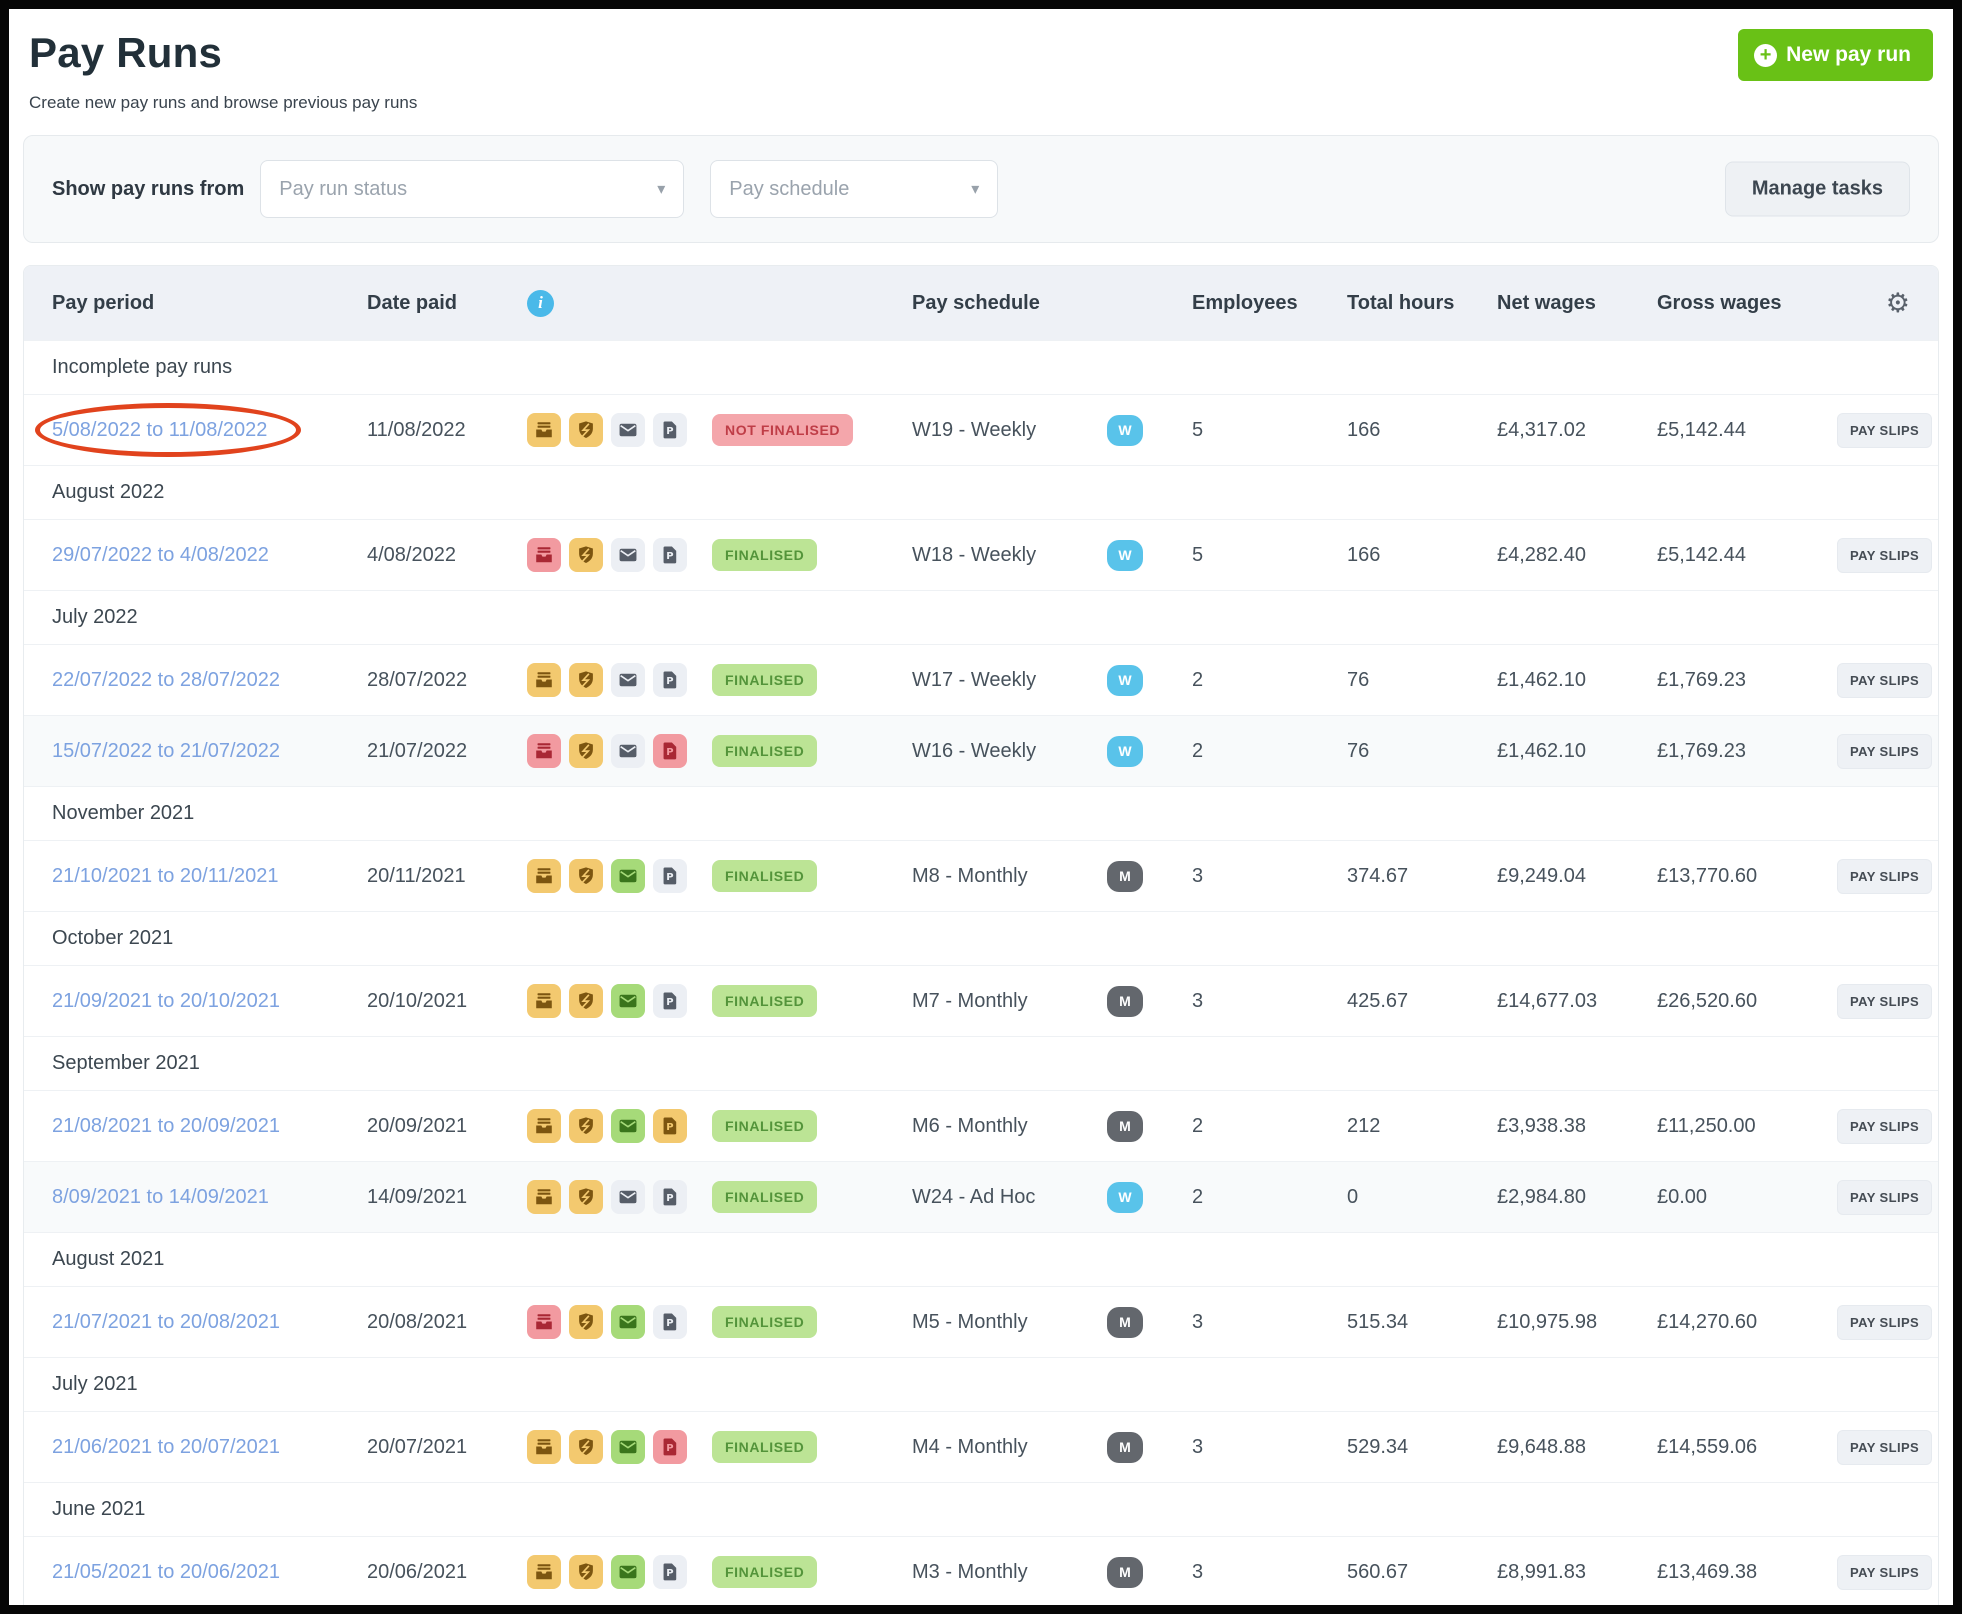  I want to click on pay-schedule-select: Pay schedule ▾, so click(854, 189).